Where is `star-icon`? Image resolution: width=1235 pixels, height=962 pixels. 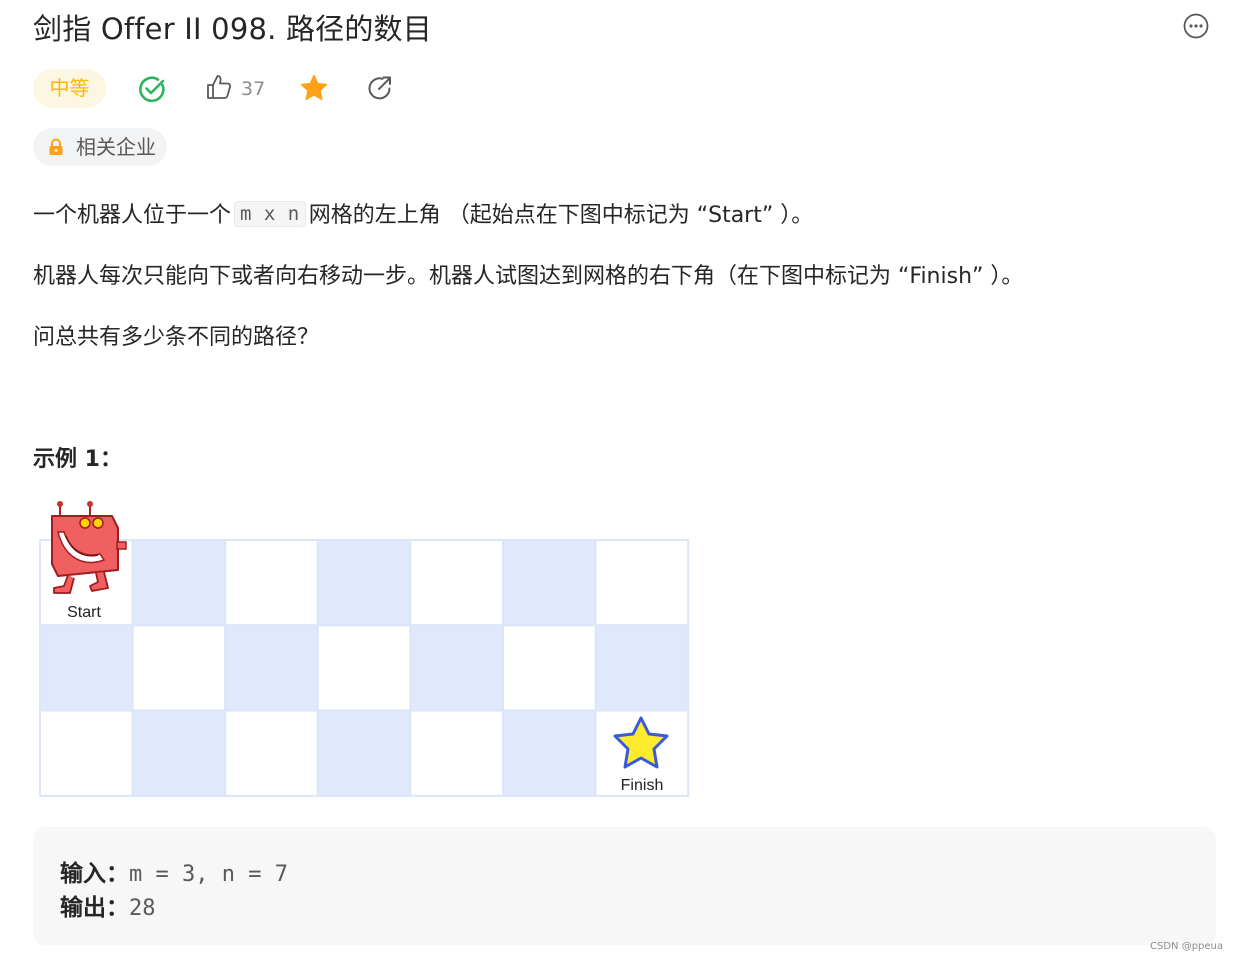
star-icon is located at coordinates (314, 87).